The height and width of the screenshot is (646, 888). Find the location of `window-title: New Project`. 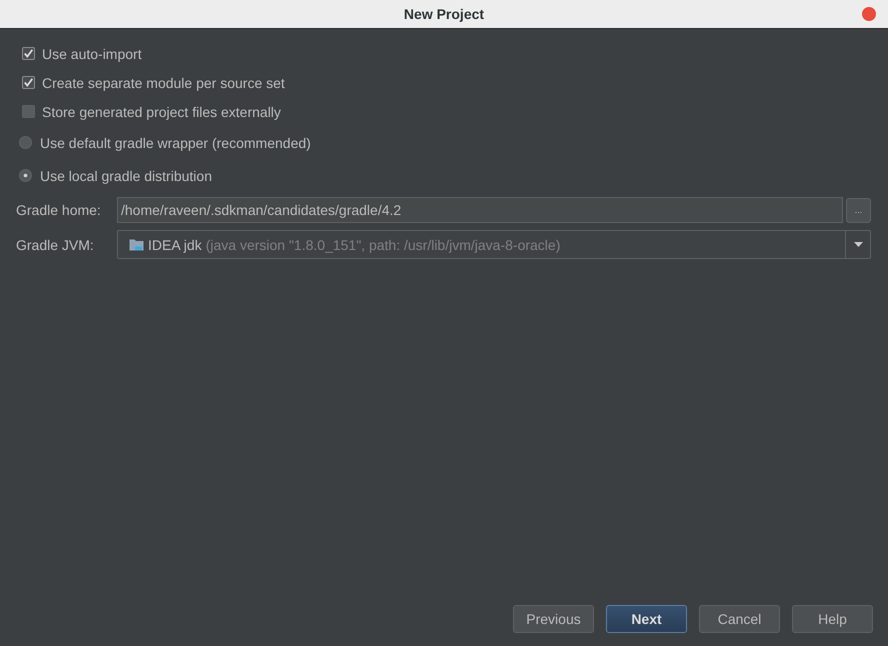

window-title: New Project is located at coordinates (444, 14).